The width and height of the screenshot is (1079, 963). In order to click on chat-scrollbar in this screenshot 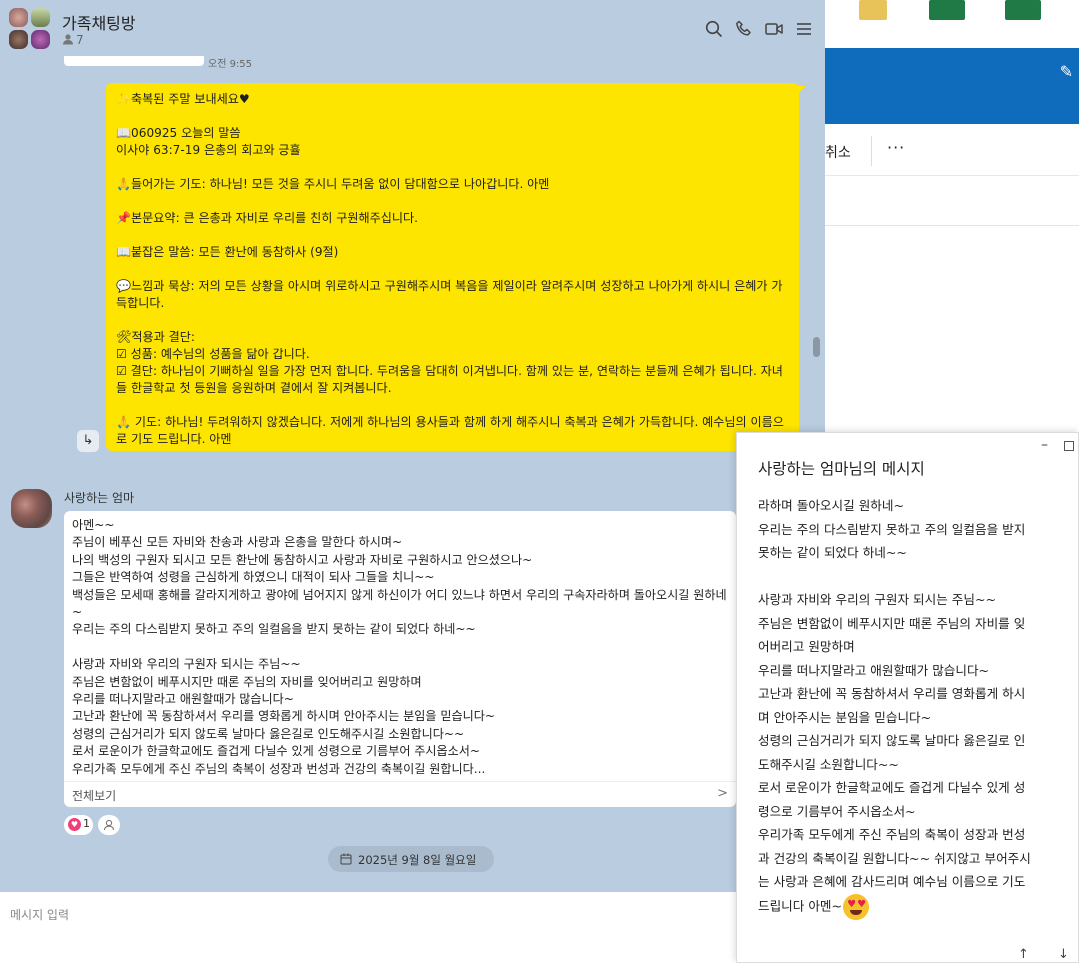, I will do `click(816, 347)`.